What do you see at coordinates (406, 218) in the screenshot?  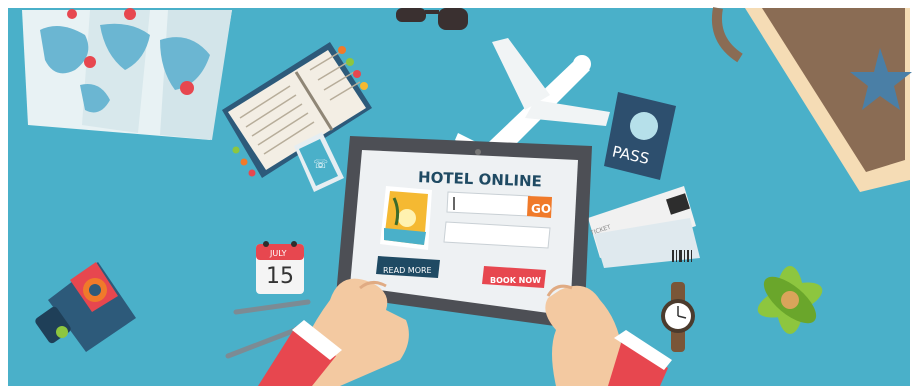 I see `beach-photo` at bounding box center [406, 218].